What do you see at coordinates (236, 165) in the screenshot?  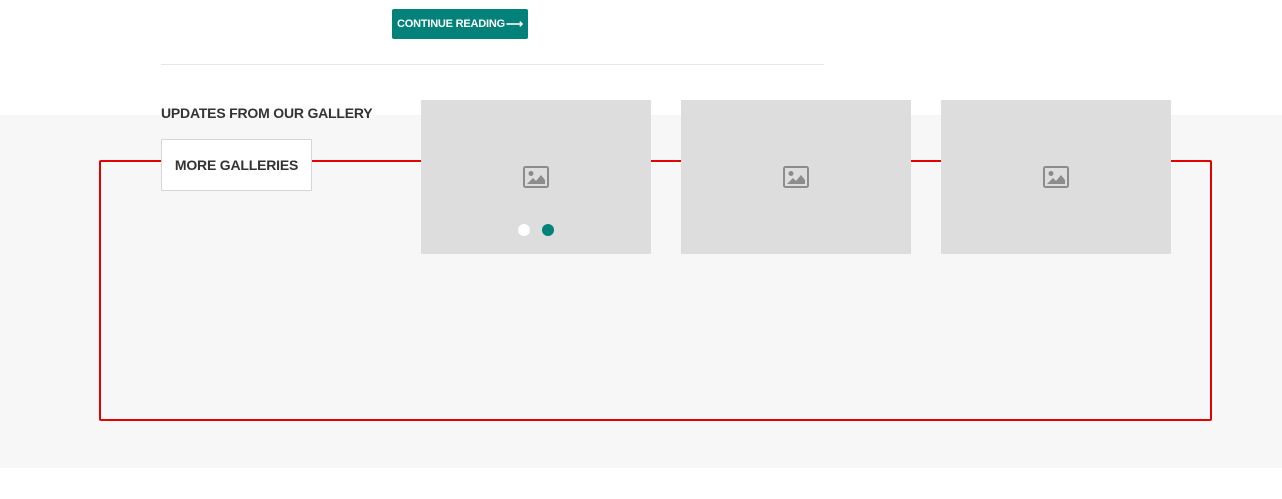 I see `more-galleries-button: MORE GALLERIES` at bounding box center [236, 165].